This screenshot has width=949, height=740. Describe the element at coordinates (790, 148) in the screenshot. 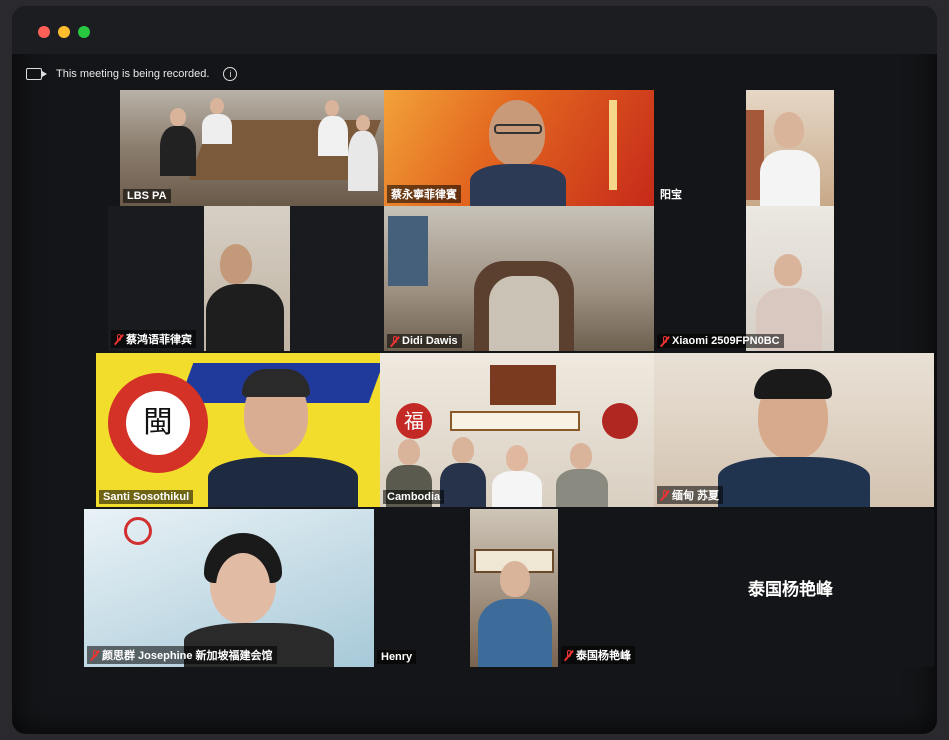

I see `video-tile-top-right` at that location.